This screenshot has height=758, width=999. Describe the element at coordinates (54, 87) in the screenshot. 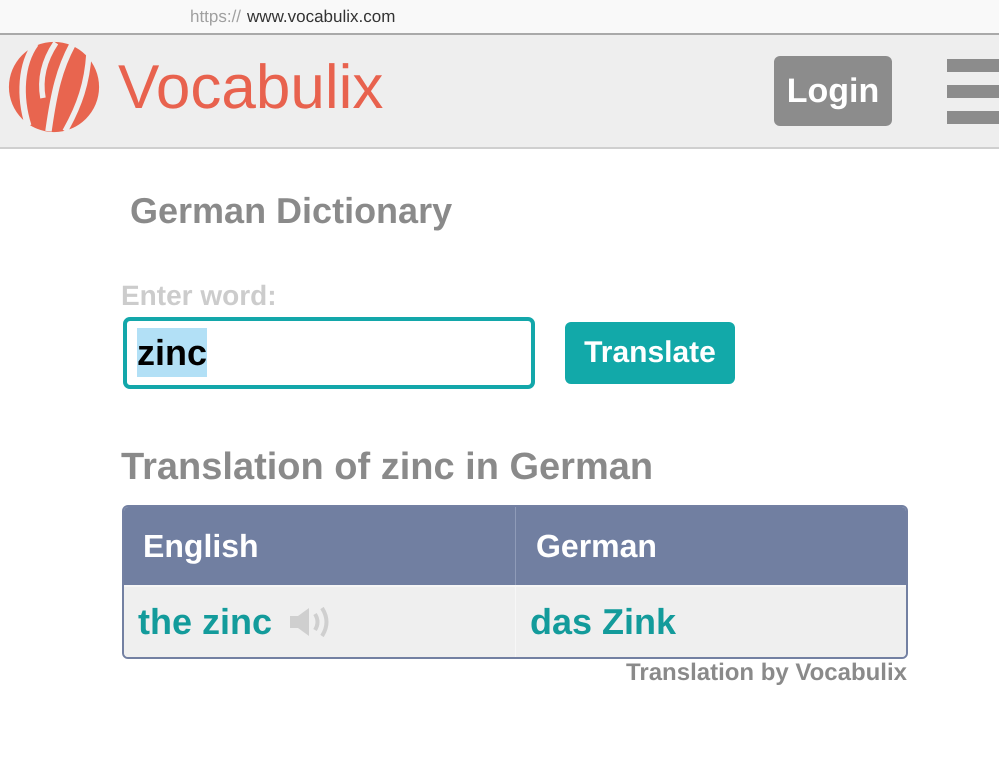

I see `swoosh-logo-icon` at that location.